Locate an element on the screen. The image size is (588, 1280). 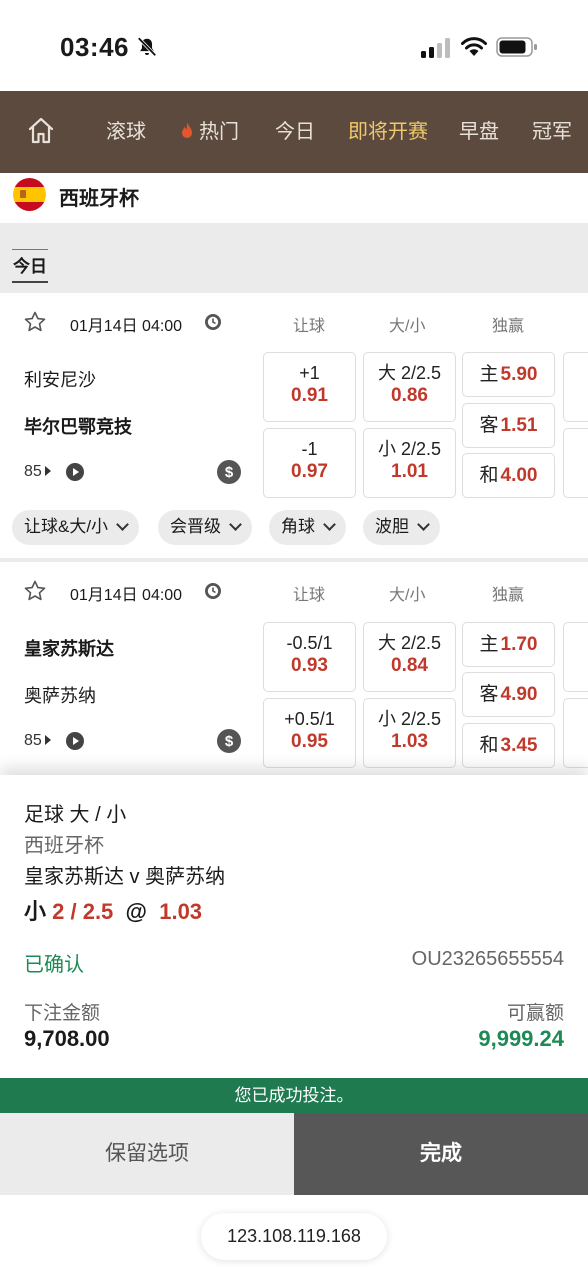
market-filter-row: 让球&大/小 会晋级 角球 波胆 is located at coordinates (294, 527).